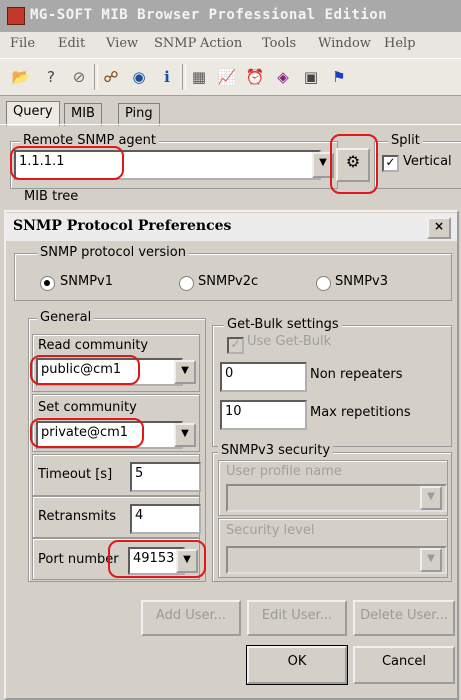  What do you see at coordinates (276, 450) in the screenshot?
I see `snmpv3-security-label: SNMPv3 security` at bounding box center [276, 450].